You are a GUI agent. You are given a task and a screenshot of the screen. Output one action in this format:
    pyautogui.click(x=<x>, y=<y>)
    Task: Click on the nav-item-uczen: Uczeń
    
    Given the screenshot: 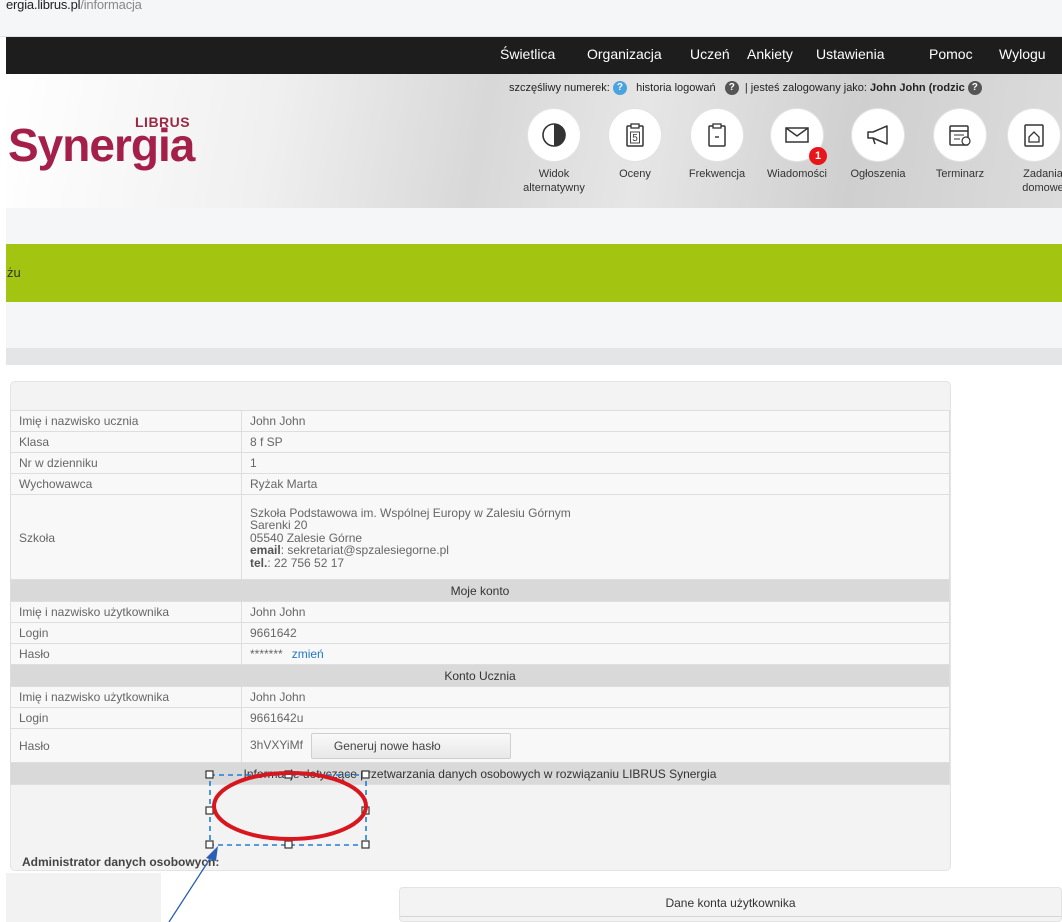 What is the action you would take?
    pyautogui.click(x=710, y=54)
    